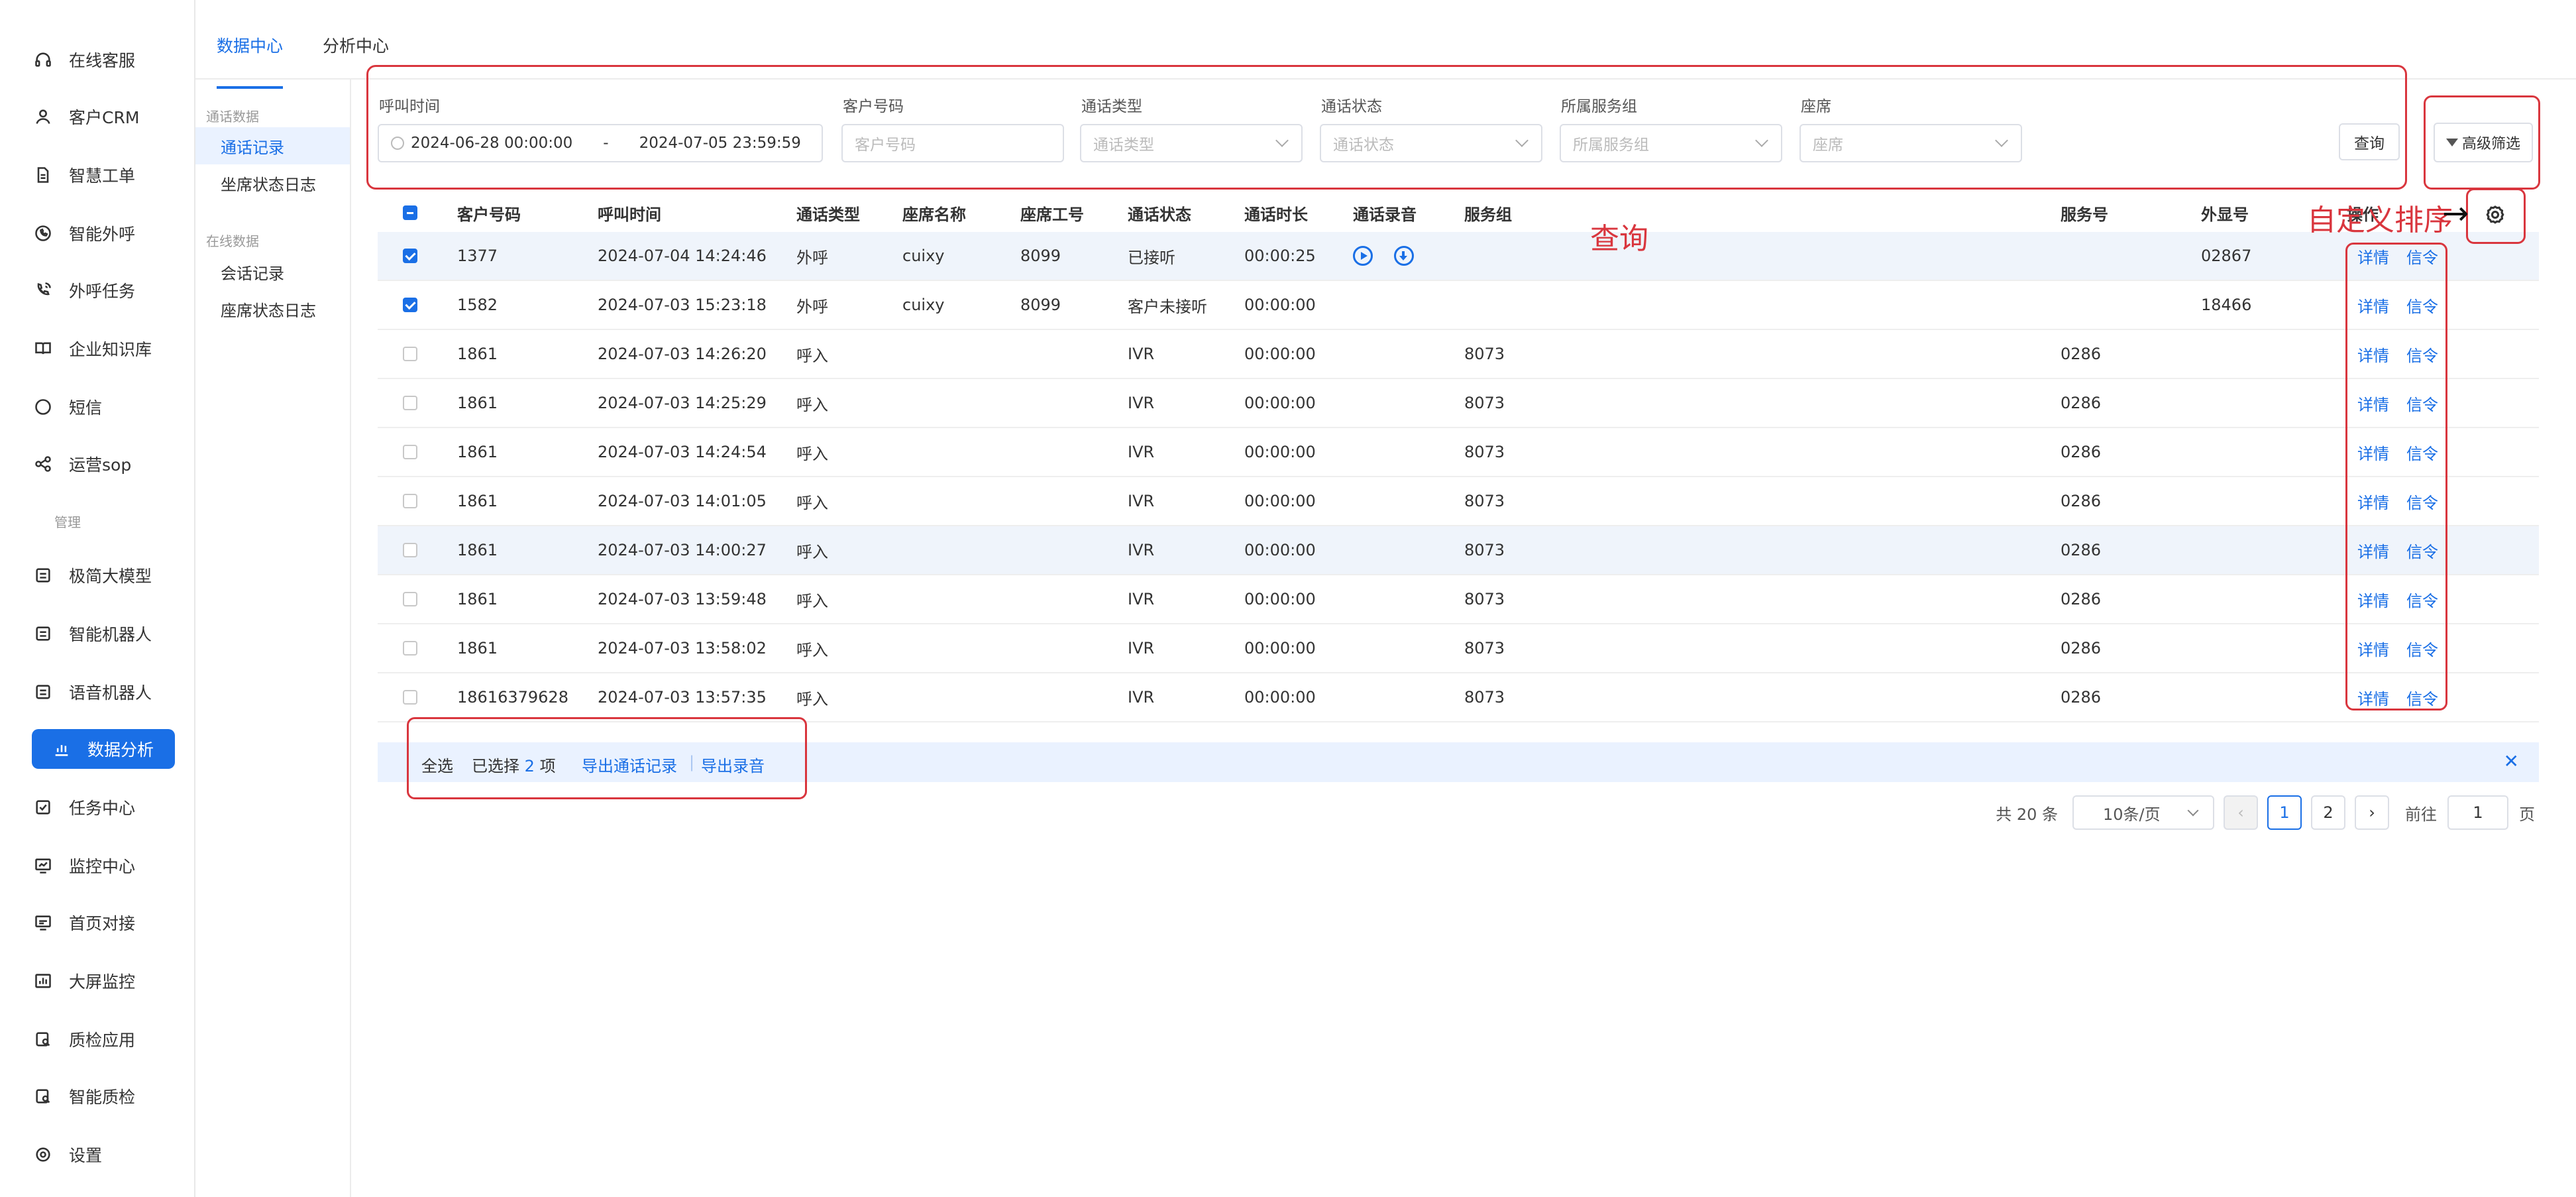  I want to click on query-button: 查询, so click(2369, 141).